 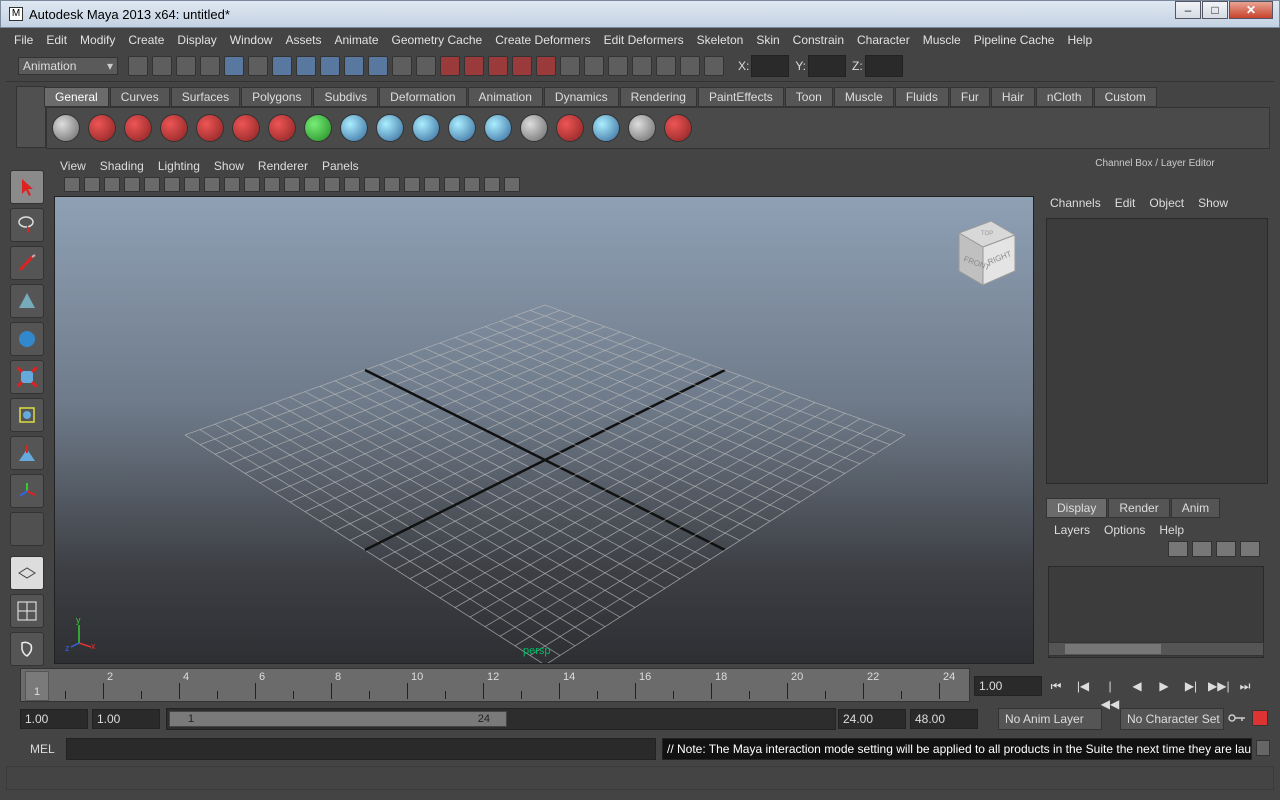 What do you see at coordinates (546, 65) in the screenshot?
I see `render-view-icon` at bounding box center [546, 65].